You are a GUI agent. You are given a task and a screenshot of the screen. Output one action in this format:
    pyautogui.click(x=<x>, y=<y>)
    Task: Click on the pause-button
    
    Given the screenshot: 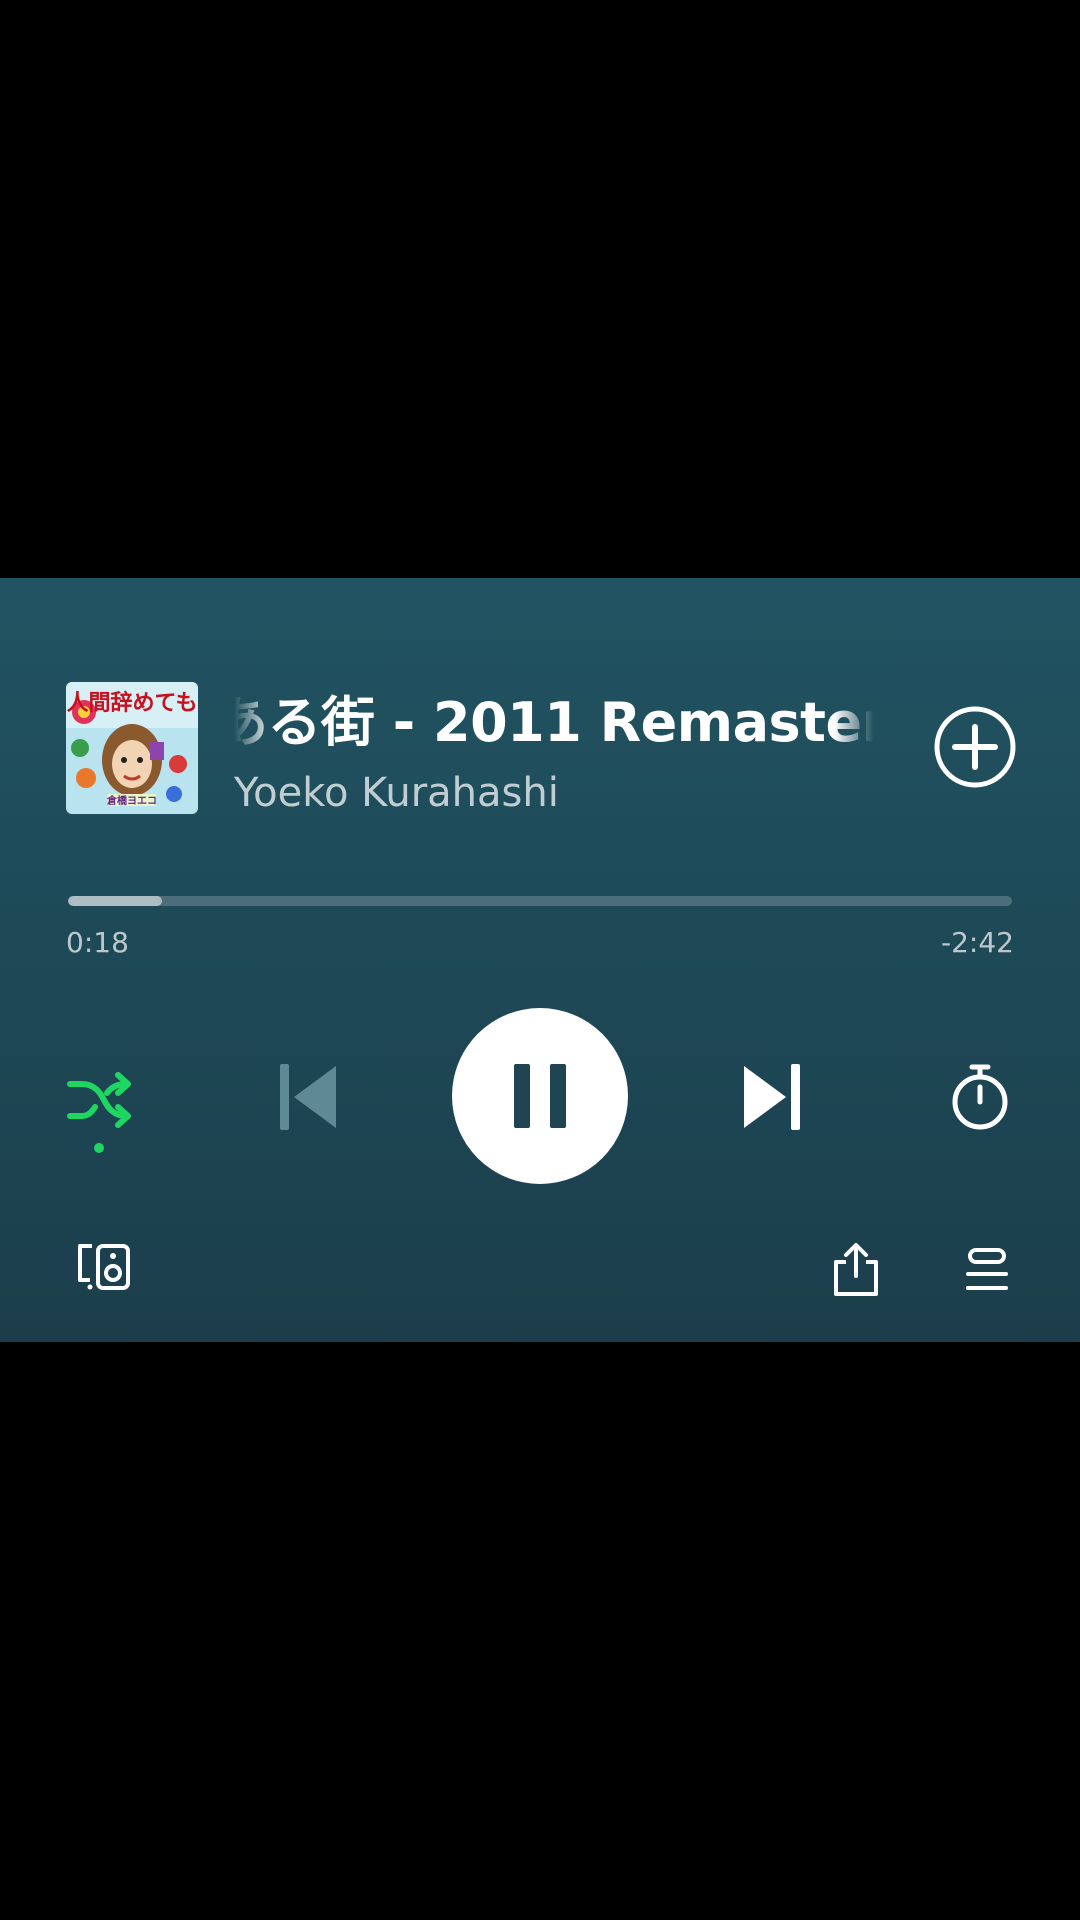 What is the action you would take?
    pyautogui.click(x=540, y=1096)
    